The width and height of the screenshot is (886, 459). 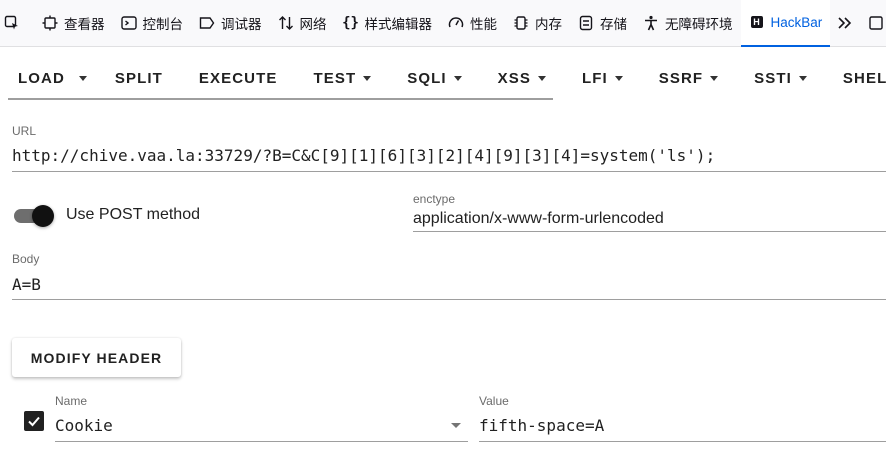 What do you see at coordinates (24, 131) in the screenshot?
I see `url-label: URL` at bounding box center [24, 131].